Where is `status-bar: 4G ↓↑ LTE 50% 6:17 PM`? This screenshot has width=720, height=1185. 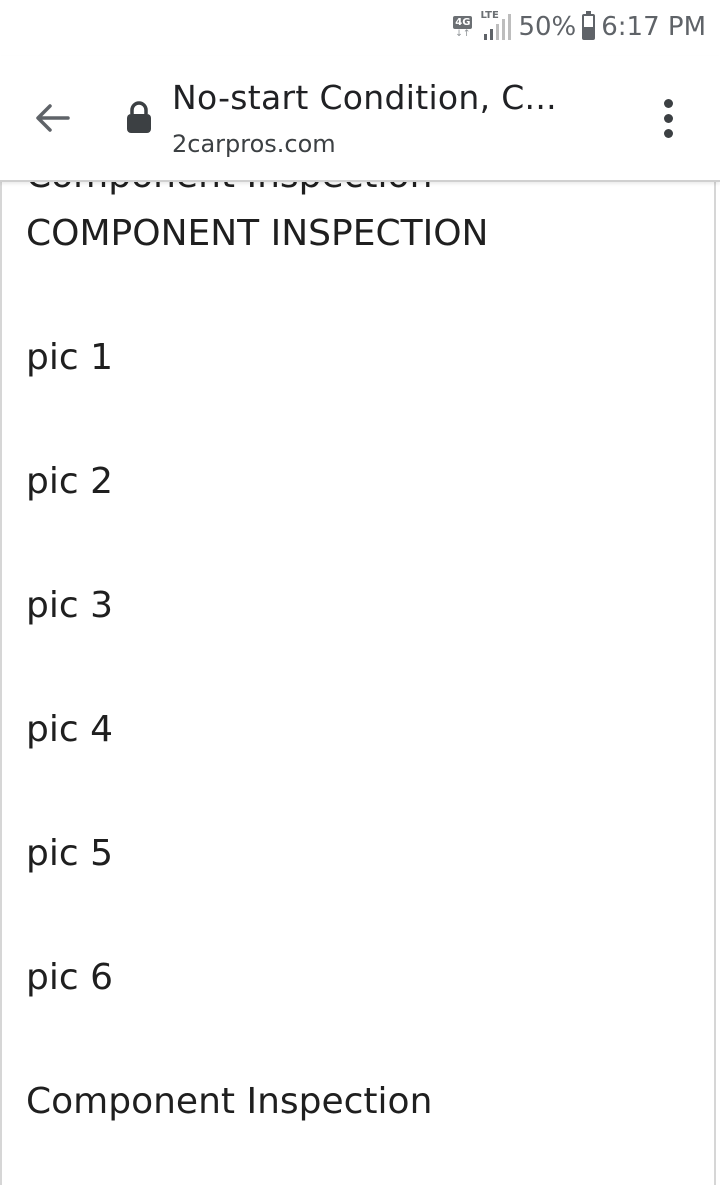
status-bar: 4G ↓↑ LTE 50% 6:17 PM is located at coordinates (360, 28).